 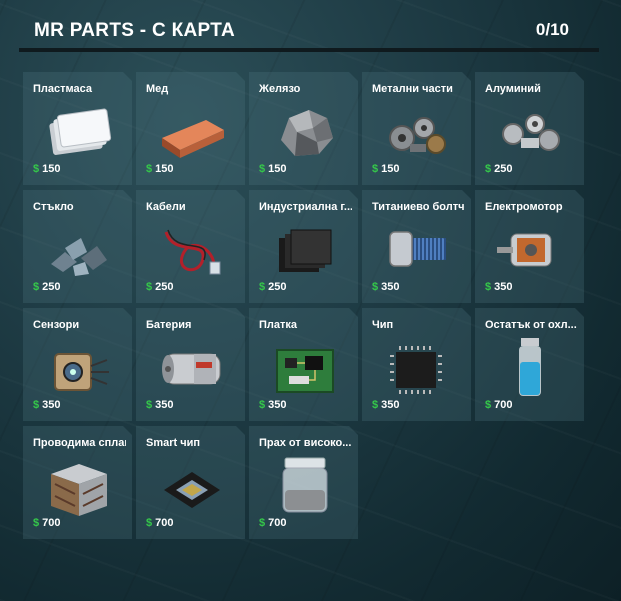 What do you see at coordinates (418, 249) in the screenshot?
I see `titanium-bolt-icon` at bounding box center [418, 249].